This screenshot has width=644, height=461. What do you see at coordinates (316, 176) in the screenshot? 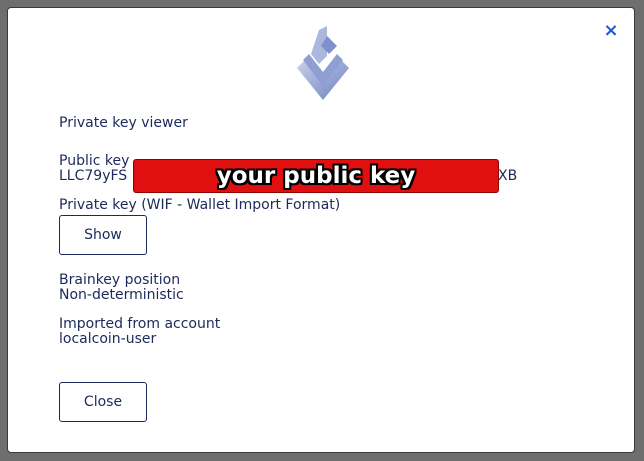
I see `redaction-overlay: your public key` at bounding box center [316, 176].